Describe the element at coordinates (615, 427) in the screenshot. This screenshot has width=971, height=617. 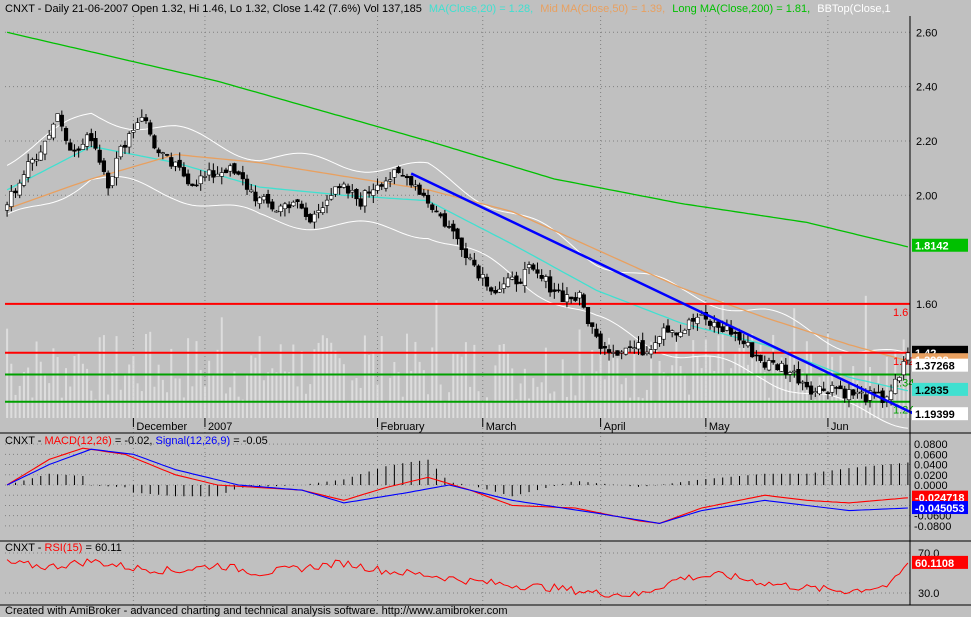
I see `x-tick-label: April` at that location.